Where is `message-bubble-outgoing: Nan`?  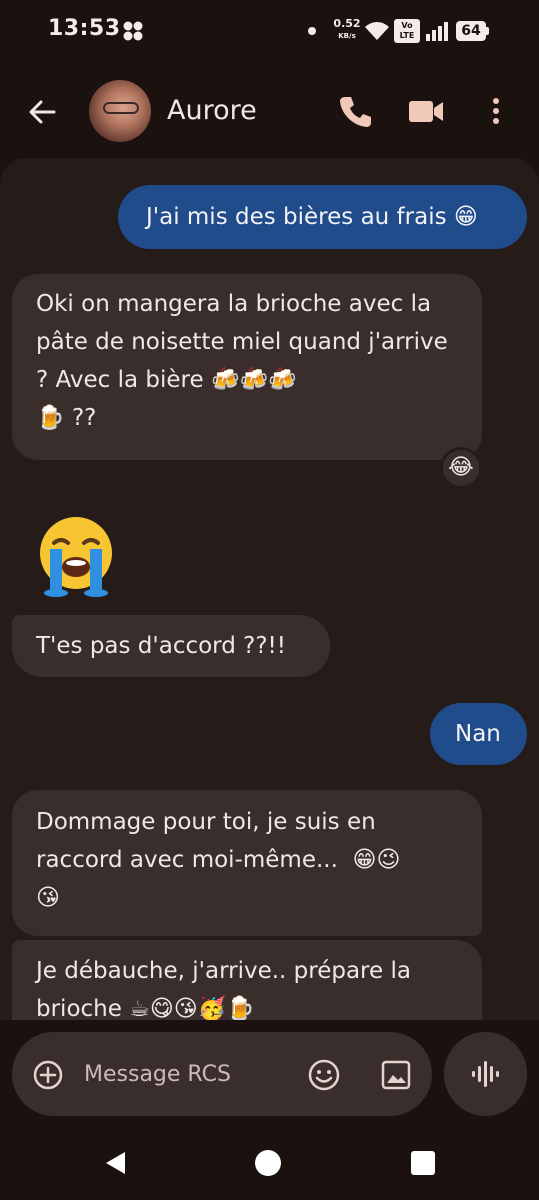 message-bubble-outgoing: Nan is located at coordinates (478, 734).